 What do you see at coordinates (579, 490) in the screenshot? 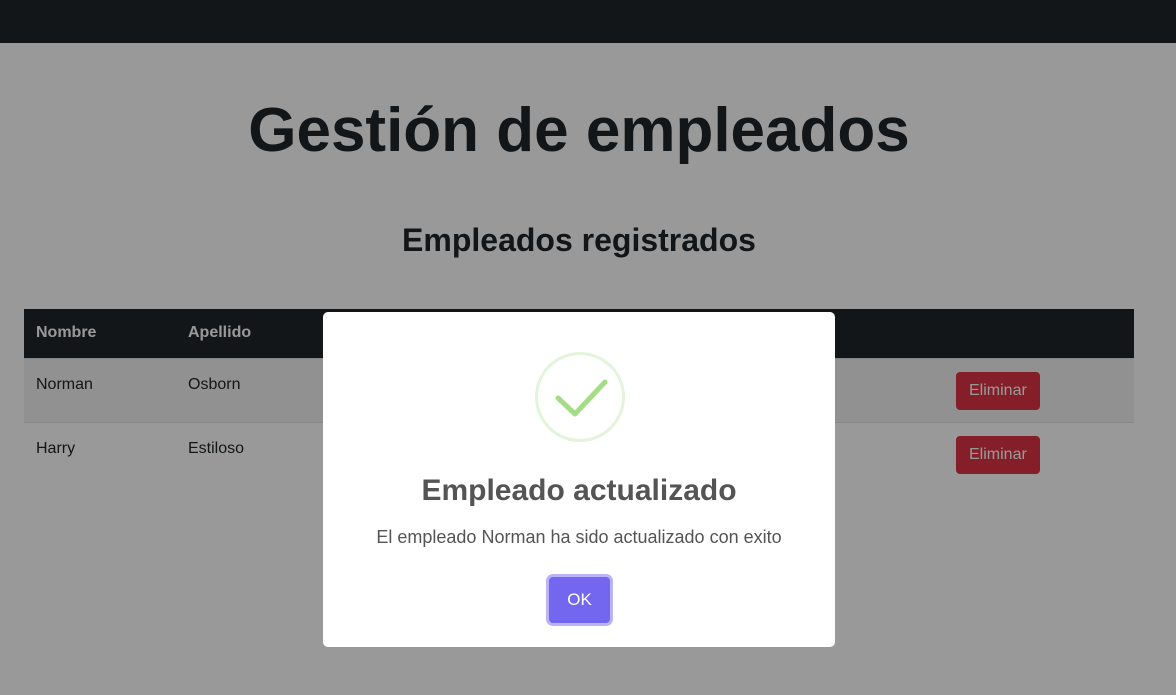
I see `modal-title: Empleado actualizado` at bounding box center [579, 490].